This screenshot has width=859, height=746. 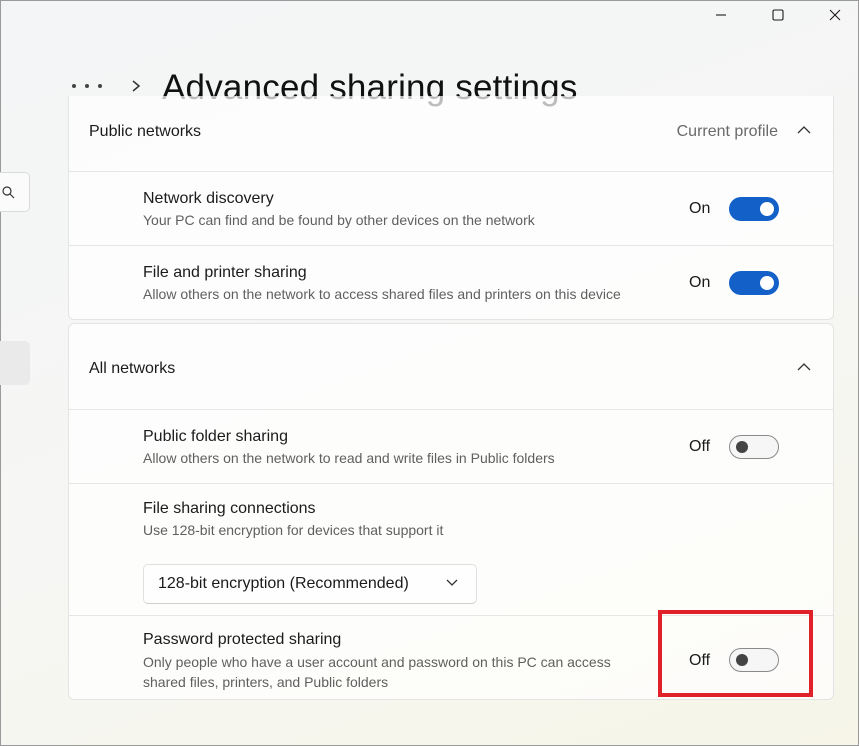 I want to click on setting-title: Password protected sharing, so click(x=242, y=639).